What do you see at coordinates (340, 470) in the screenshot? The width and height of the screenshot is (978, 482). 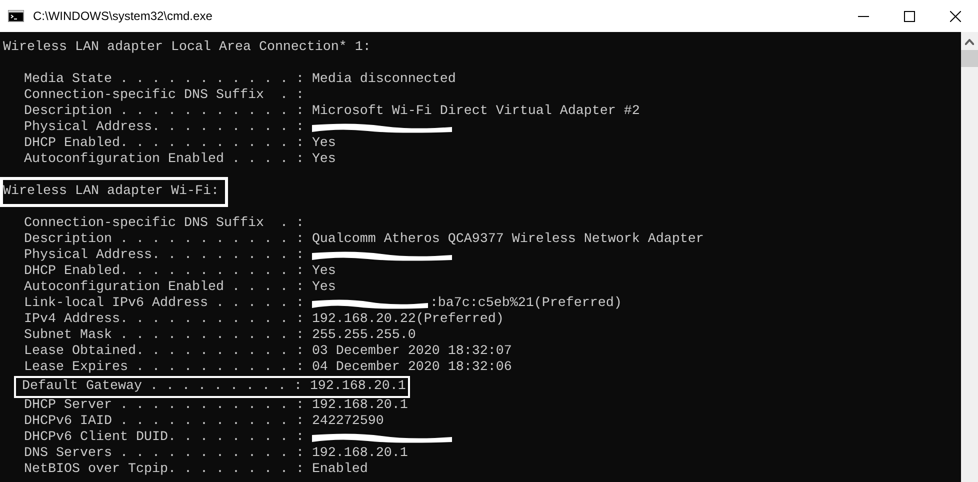 I see `setting-value: Enabled` at bounding box center [340, 470].